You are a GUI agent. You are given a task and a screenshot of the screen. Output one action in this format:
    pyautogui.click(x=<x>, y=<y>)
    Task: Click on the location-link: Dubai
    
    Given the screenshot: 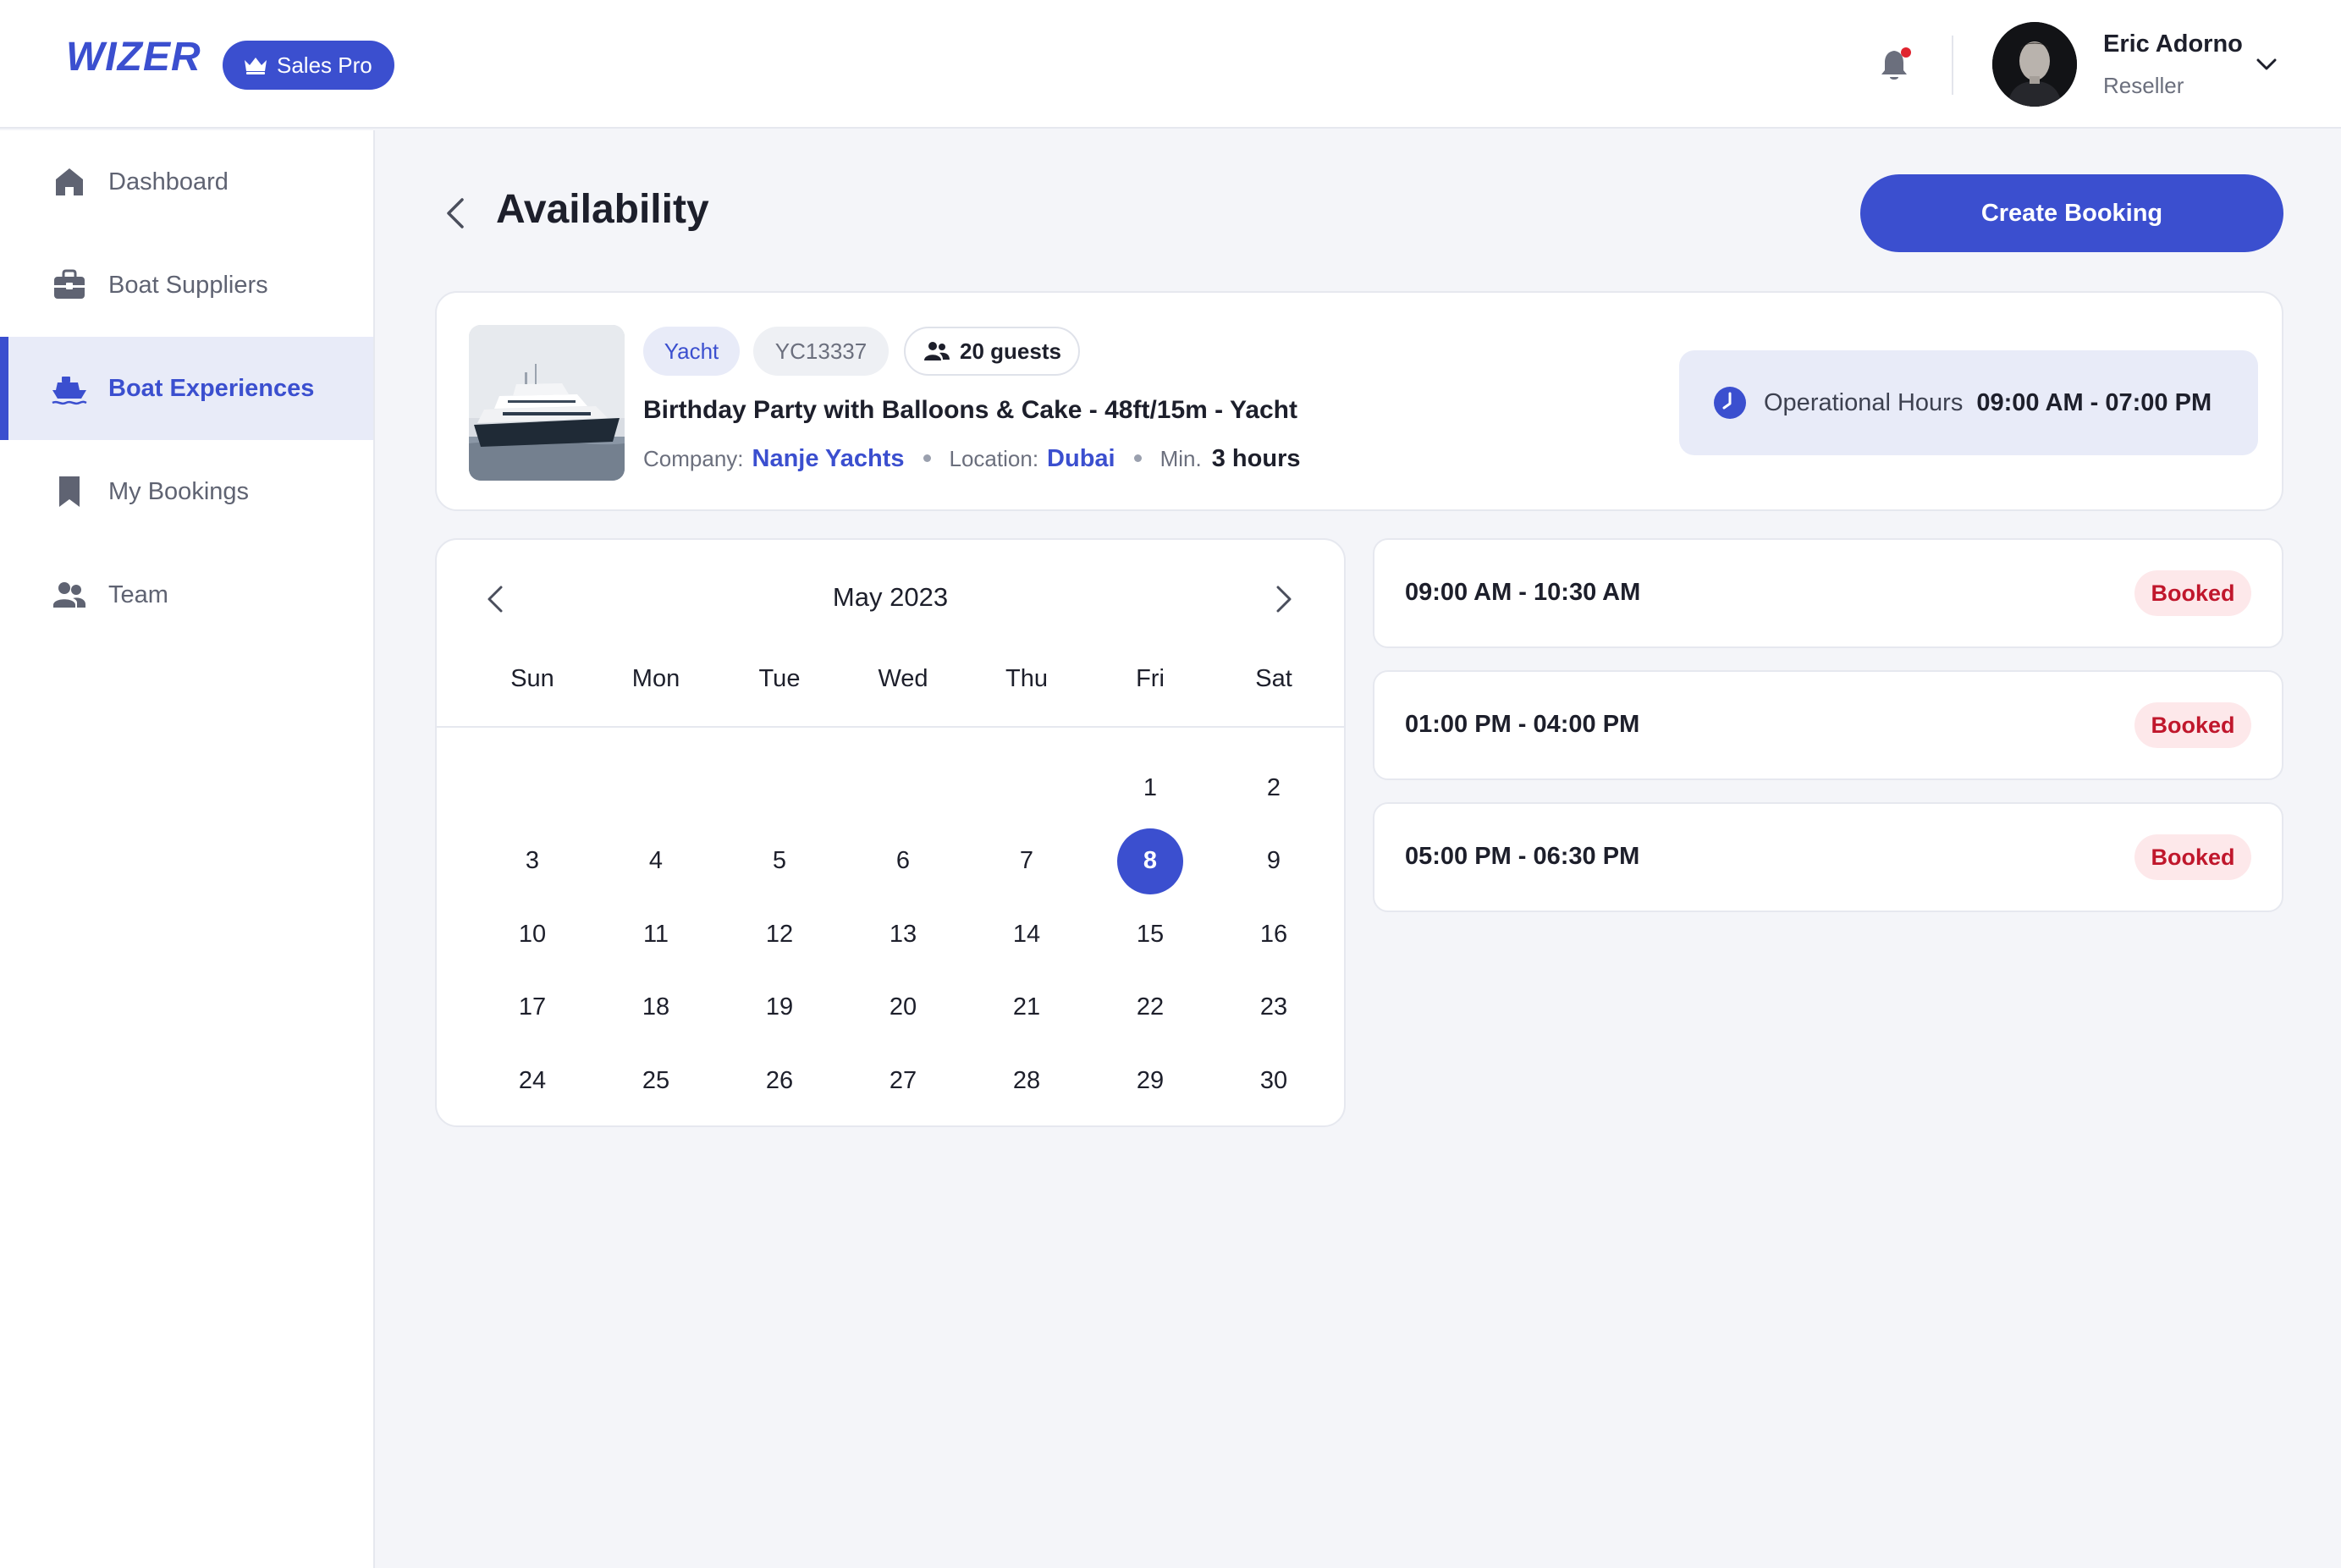 What is the action you would take?
    pyautogui.click(x=1081, y=459)
    